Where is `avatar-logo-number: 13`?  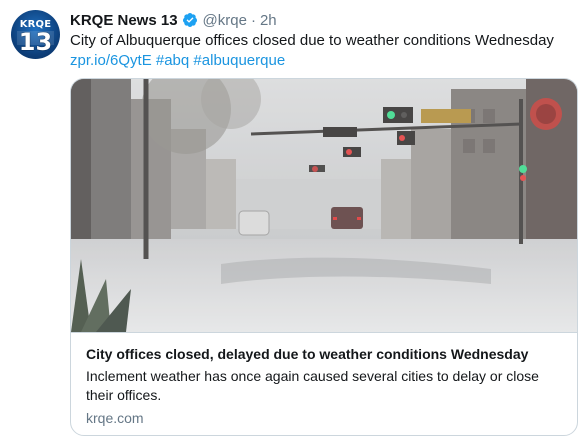 avatar-logo-number: 13 is located at coordinates (35, 42).